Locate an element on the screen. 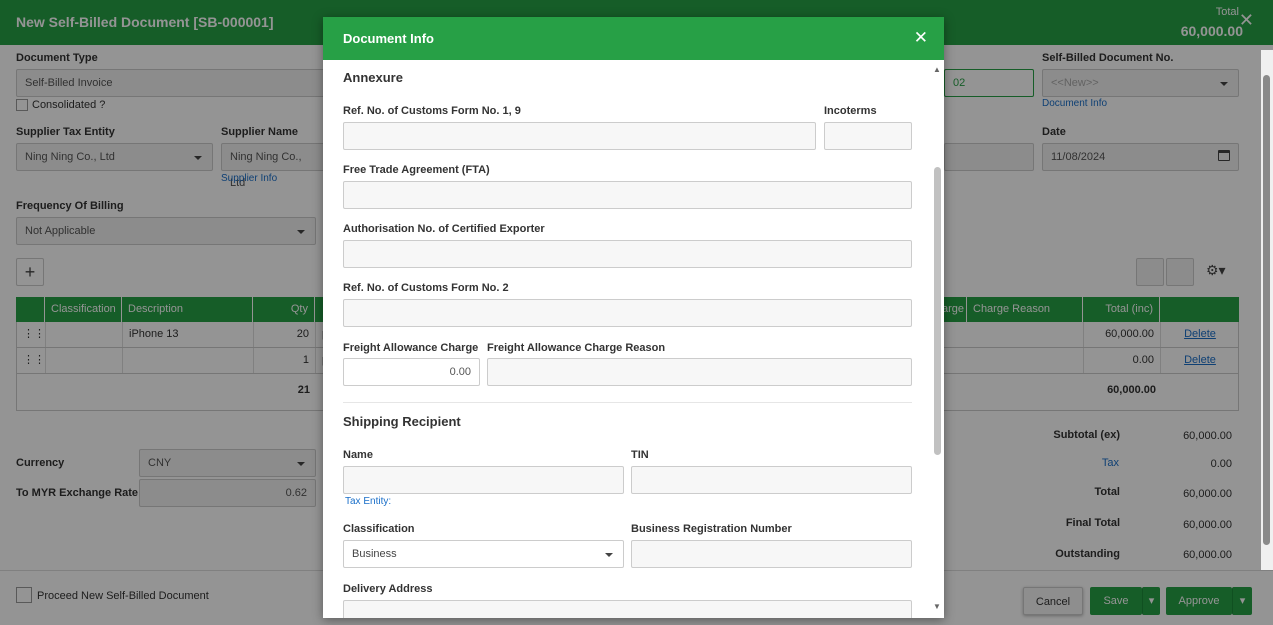 The image size is (1273, 625). tax-entity-link: Tax Entity: is located at coordinates (368, 501).